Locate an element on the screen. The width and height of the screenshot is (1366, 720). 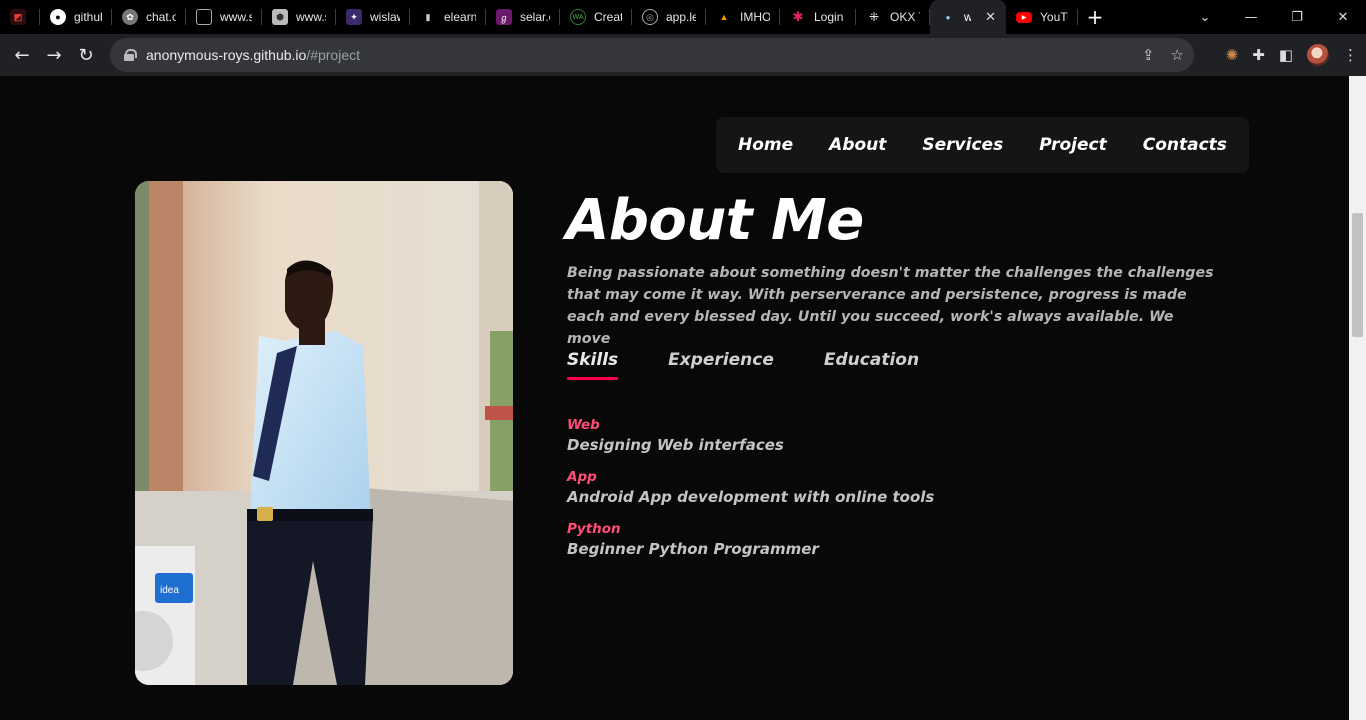
skill-description: Designing Web interfaces is located at coordinates (675, 445).